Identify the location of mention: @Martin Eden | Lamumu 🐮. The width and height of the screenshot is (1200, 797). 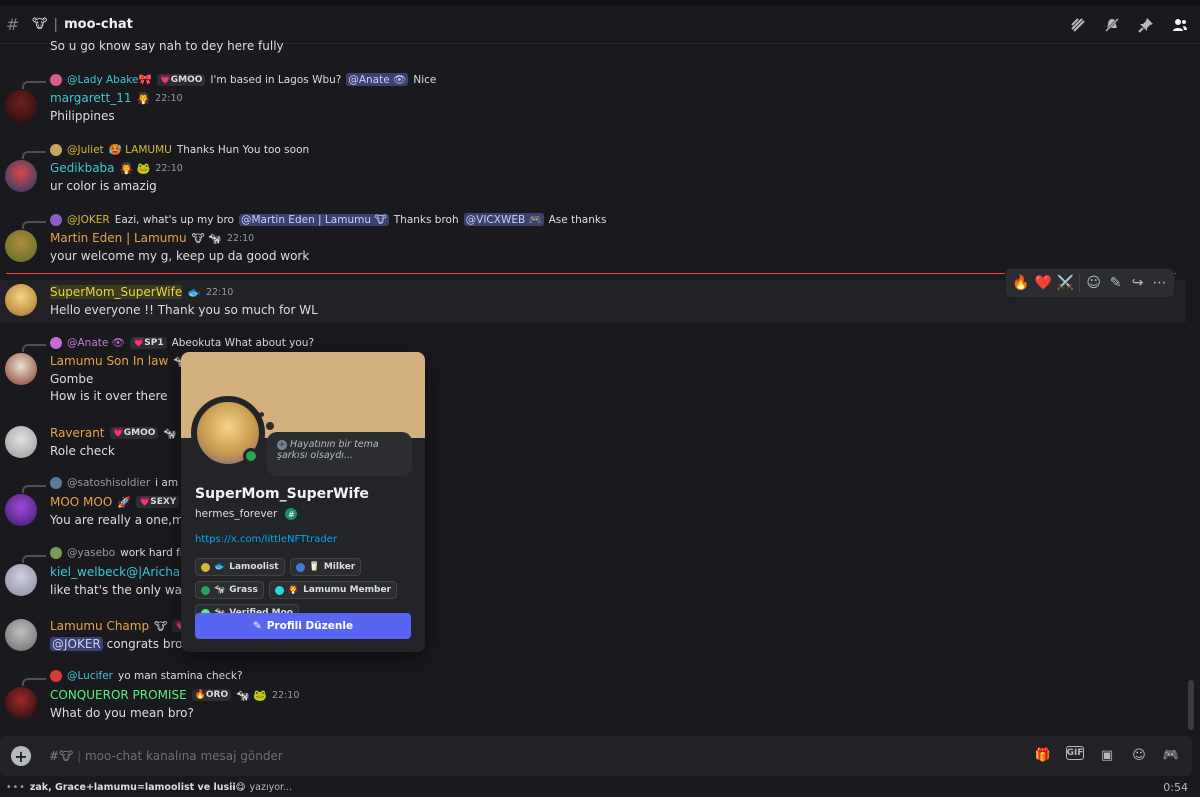
(313, 219).